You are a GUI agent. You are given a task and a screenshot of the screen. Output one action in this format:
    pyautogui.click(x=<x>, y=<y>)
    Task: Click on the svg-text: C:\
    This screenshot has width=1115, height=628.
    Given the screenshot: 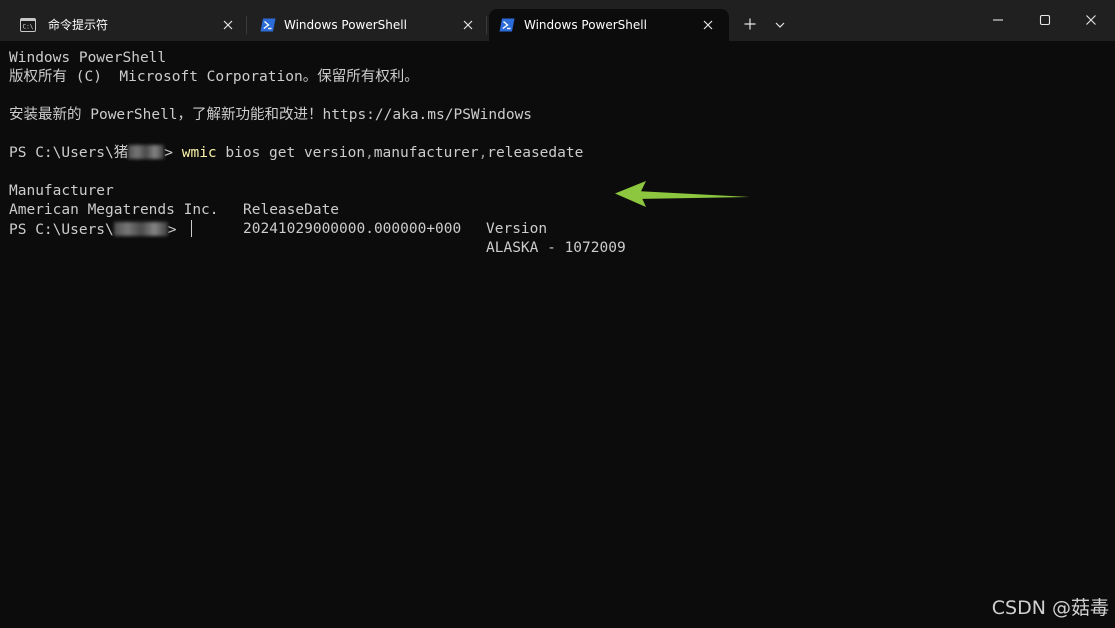 What is the action you would take?
    pyautogui.click(x=28, y=27)
    